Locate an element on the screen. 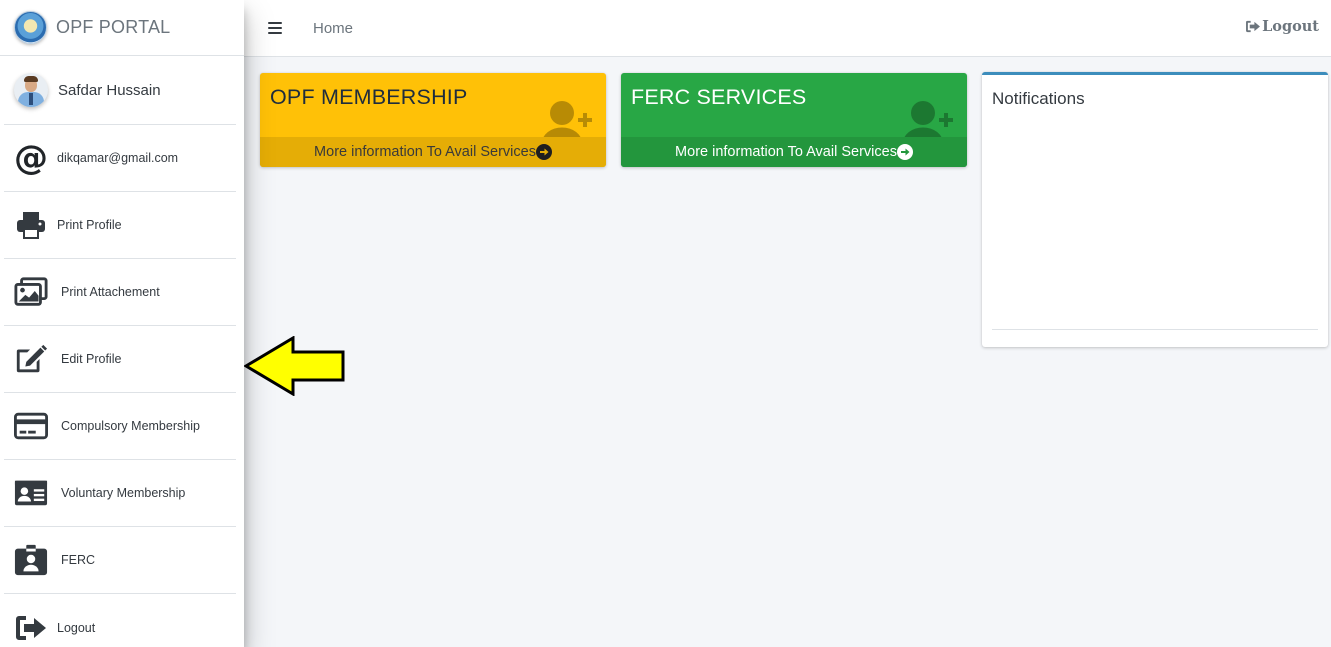  sidebar-item-logout: Logout is located at coordinates (120, 620).